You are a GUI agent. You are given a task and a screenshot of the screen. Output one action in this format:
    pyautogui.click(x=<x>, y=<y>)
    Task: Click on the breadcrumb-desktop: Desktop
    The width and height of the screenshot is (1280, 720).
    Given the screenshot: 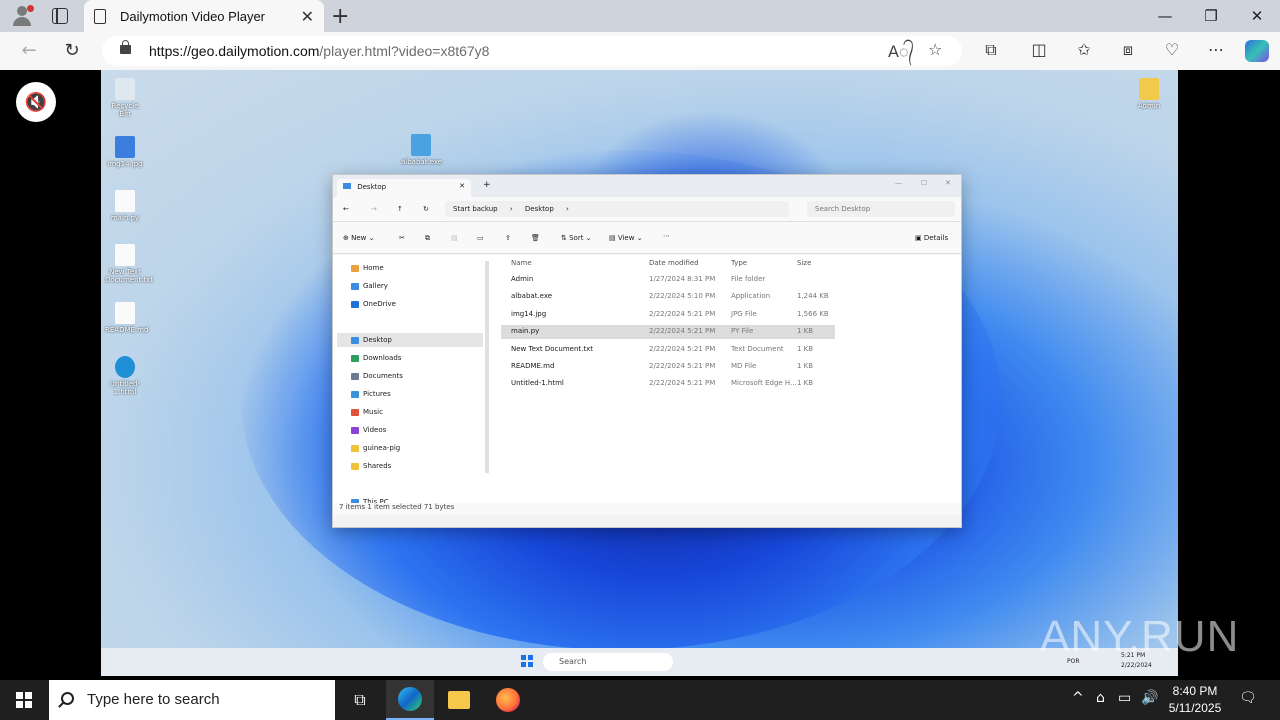 What is the action you would take?
    pyautogui.click(x=539, y=209)
    